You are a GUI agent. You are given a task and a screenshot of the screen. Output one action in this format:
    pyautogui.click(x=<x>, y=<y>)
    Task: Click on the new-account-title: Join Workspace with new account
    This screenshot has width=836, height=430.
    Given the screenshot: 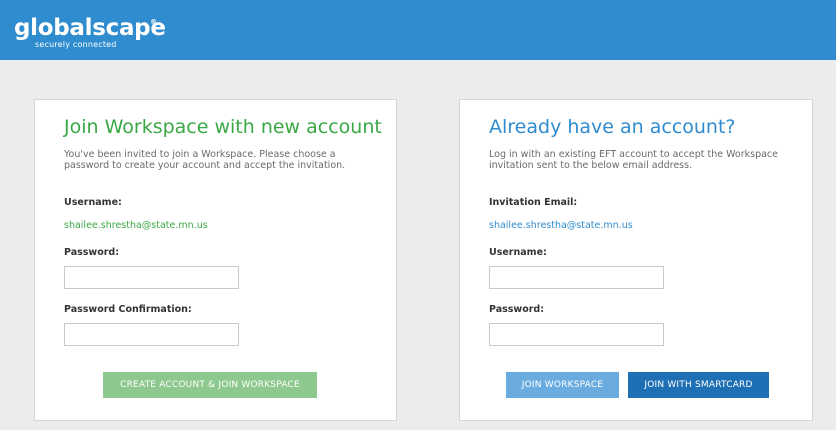 What is the action you would take?
    pyautogui.click(x=223, y=127)
    